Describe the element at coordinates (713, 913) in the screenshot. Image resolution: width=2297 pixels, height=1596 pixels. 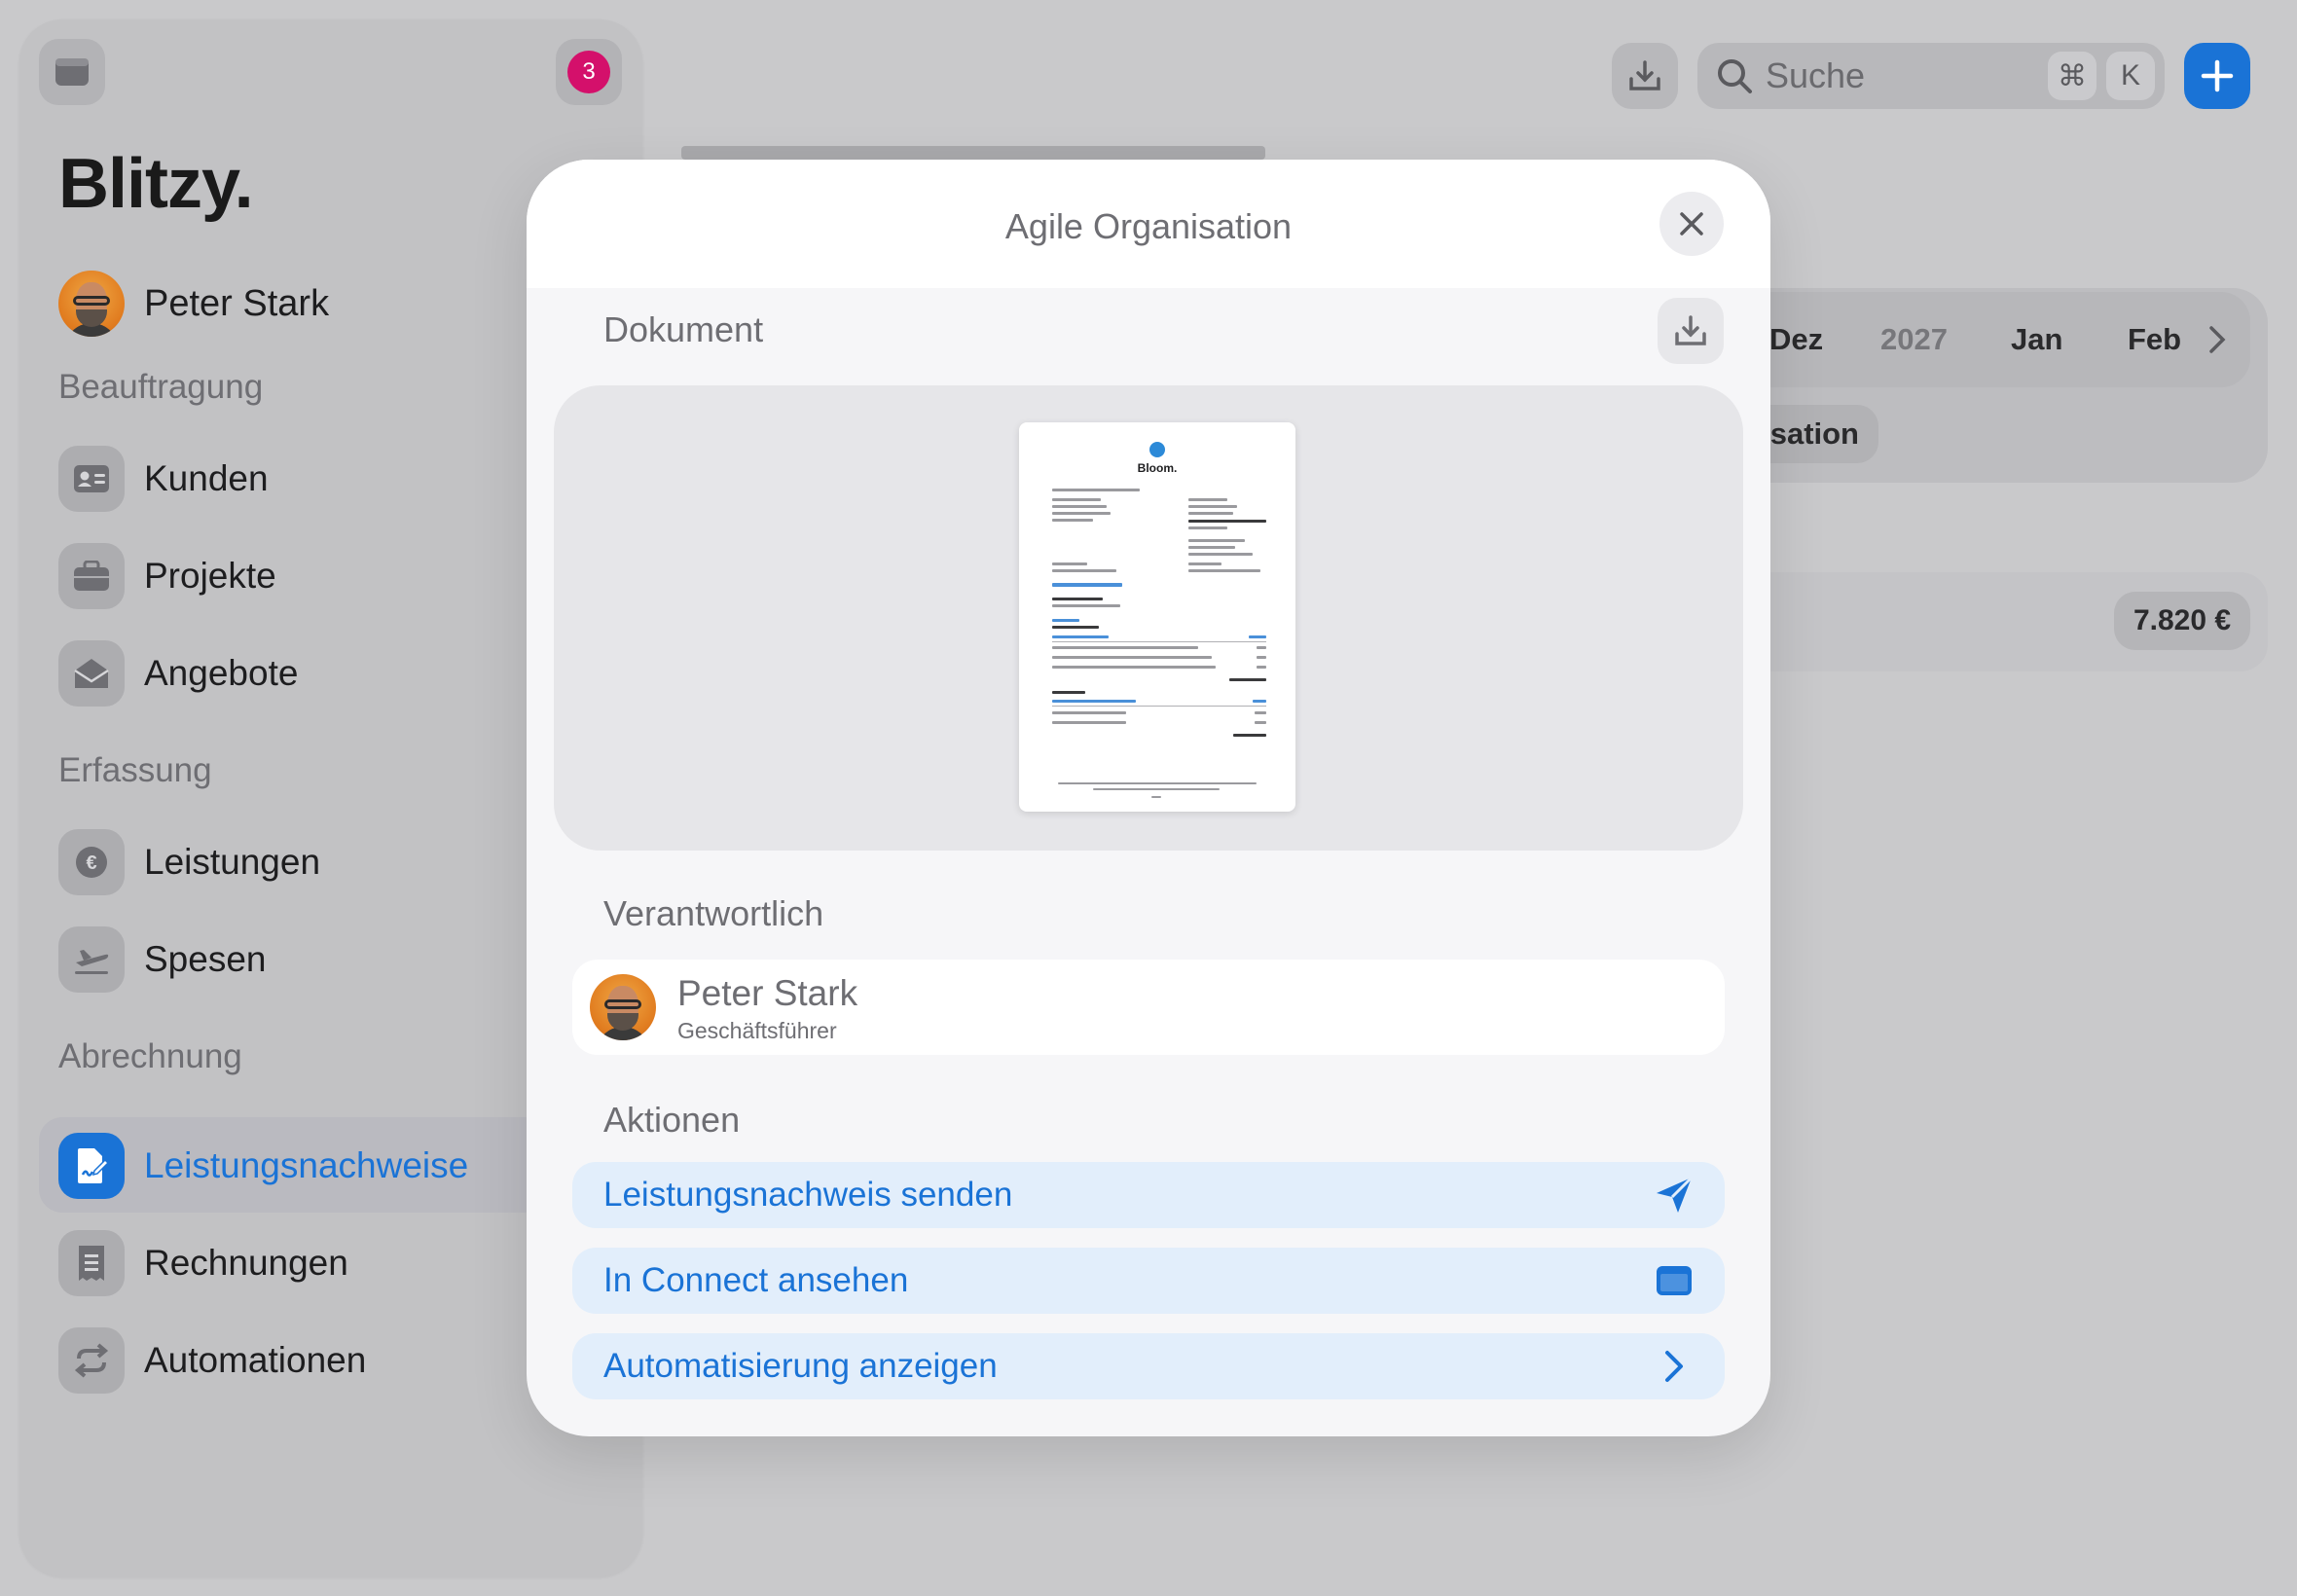
I see `responsible-label: Verantwortlich` at that location.